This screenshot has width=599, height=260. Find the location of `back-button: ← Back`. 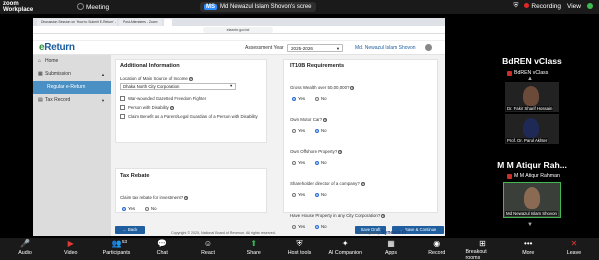

back-button: ← Back is located at coordinates (130, 230).